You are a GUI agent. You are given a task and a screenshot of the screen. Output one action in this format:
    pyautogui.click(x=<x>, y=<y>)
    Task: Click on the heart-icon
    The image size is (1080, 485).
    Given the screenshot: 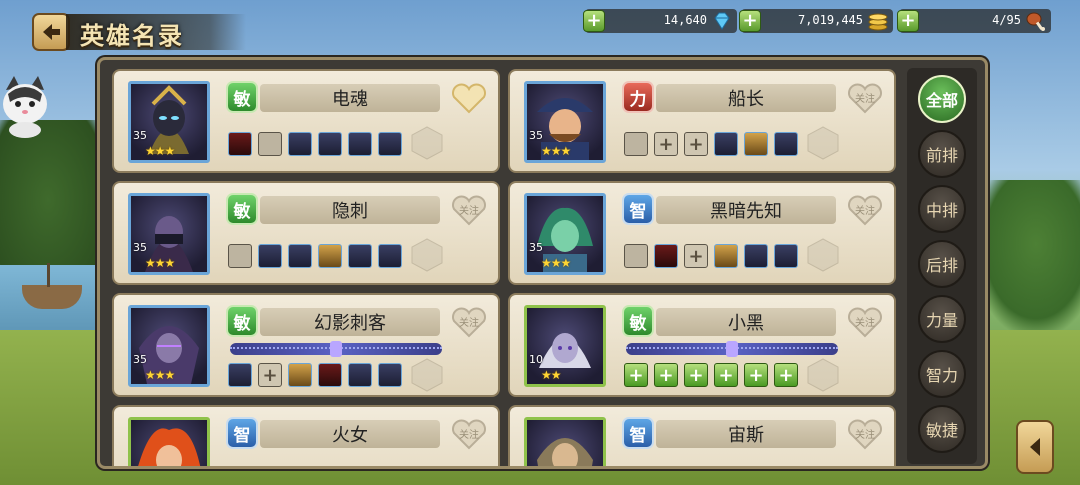 What is the action you would take?
    pyautogui.click(x=469, y=98)
    